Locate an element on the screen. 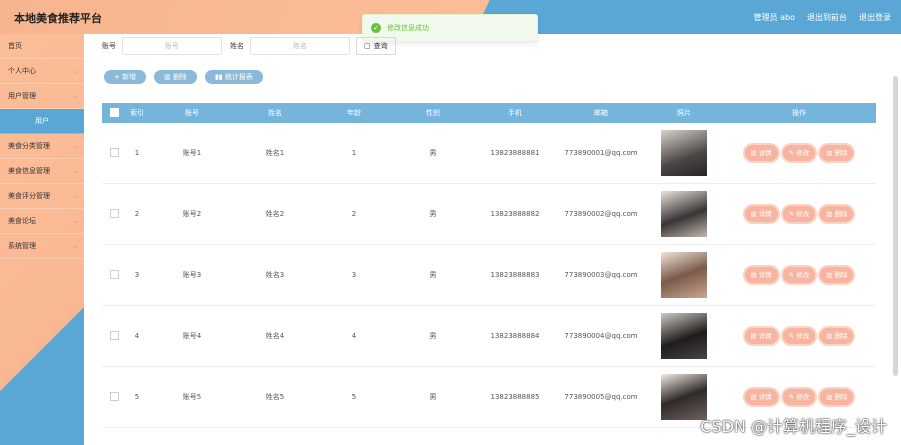 The width and height of the screenshot is (901, 445). sidebar-item-food-category: 美食分类管理 ⌄ is located at coordinates (42, 146).